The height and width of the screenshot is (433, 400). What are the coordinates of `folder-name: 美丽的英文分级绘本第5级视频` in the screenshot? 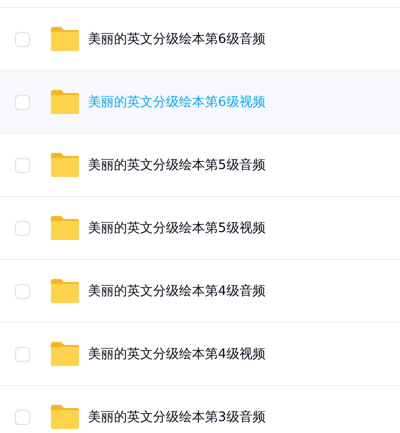 It's located at (177, 228).